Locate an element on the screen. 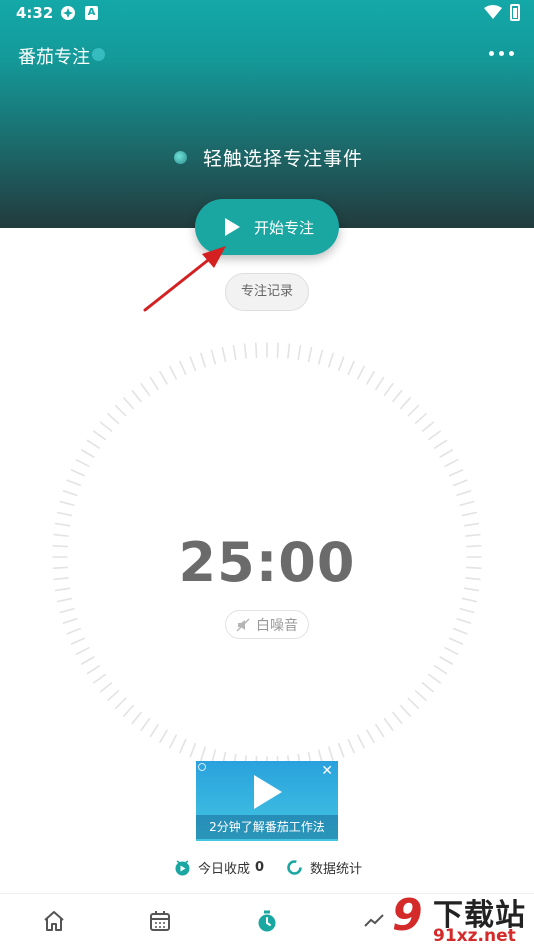  page-title: 番茄专注 is located at coordinates (54, 57).